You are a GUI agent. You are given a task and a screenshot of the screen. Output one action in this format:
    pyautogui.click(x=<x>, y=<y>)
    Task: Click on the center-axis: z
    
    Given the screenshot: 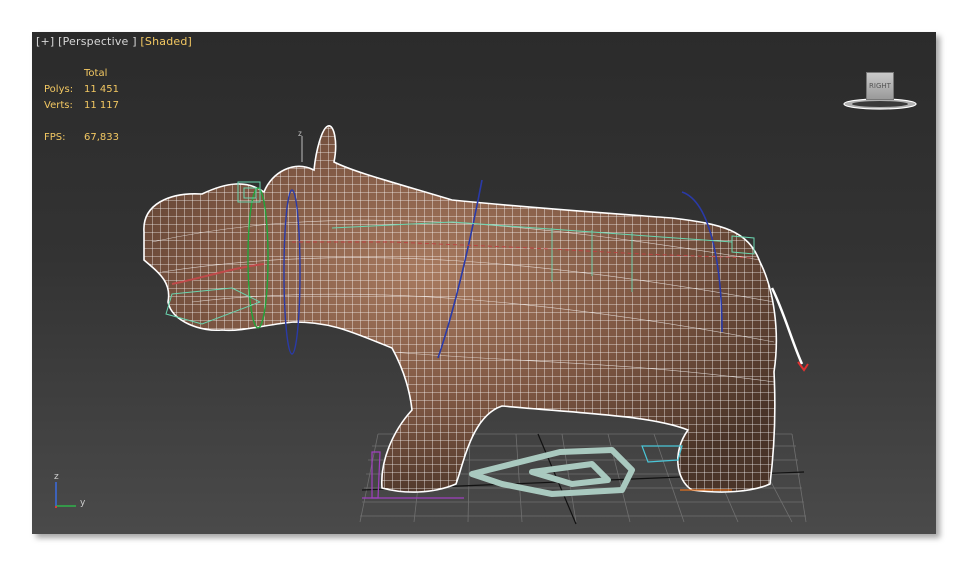 What is the action you would take?
    pyautogui.click(x=300, y=145)
    